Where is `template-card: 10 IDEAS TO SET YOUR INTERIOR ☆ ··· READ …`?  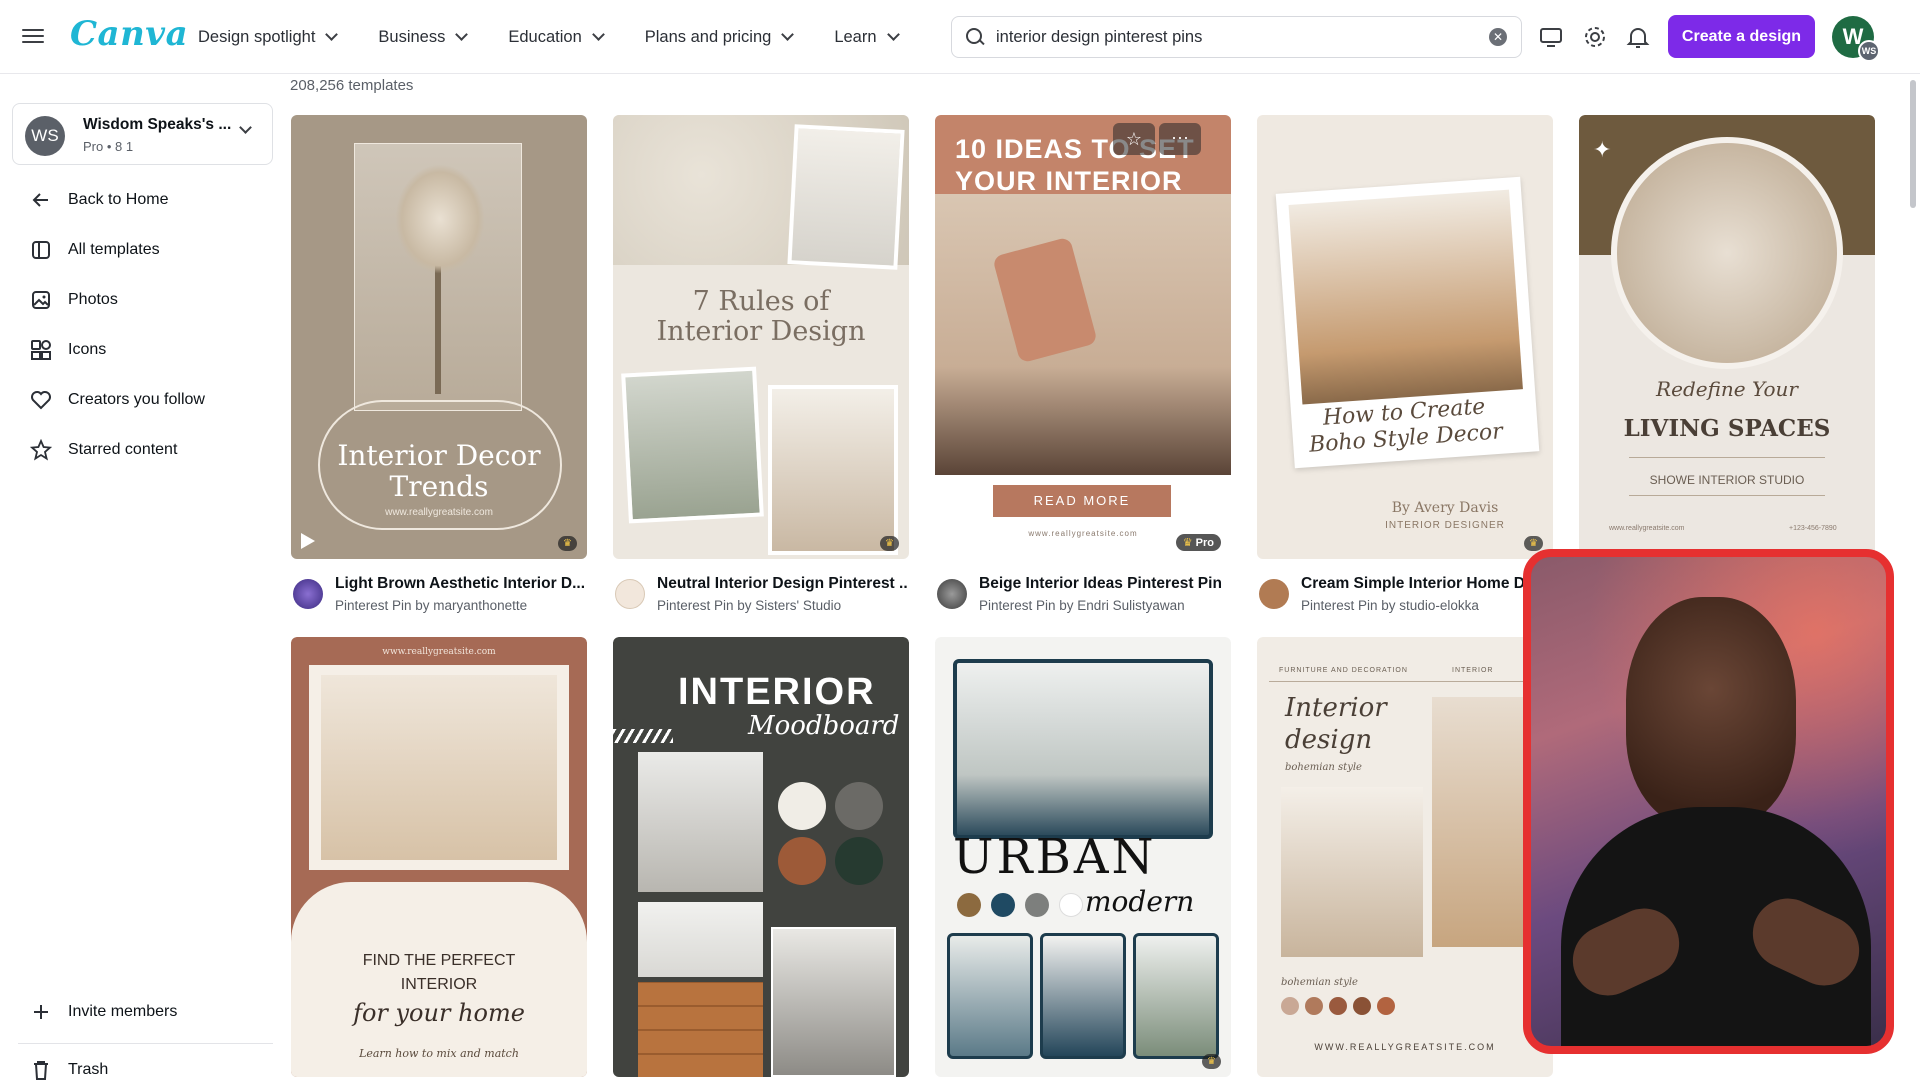 template-card: 10 IDEAS TO SET YOUR INTERIOR ☆ ··· READ … is located at coordinates (1083, 375).